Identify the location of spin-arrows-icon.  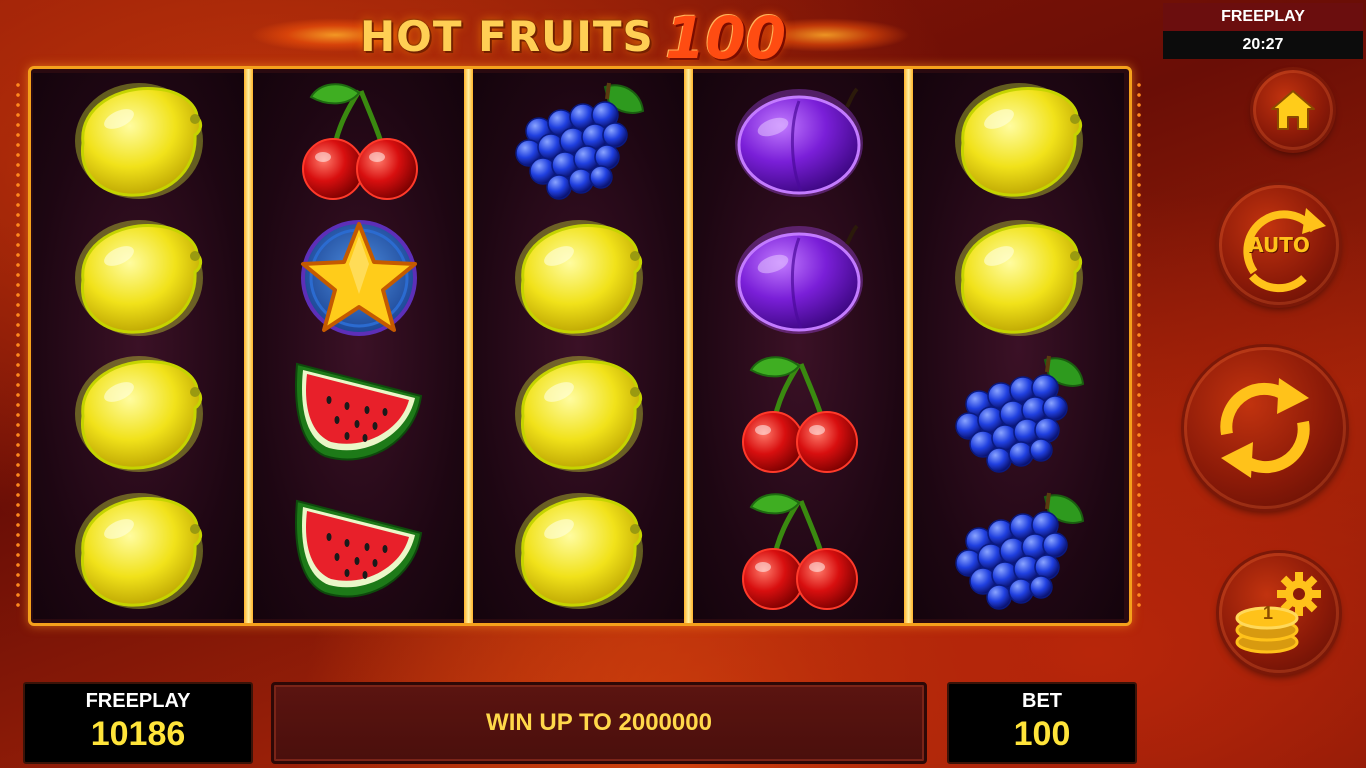
(1265, 428).